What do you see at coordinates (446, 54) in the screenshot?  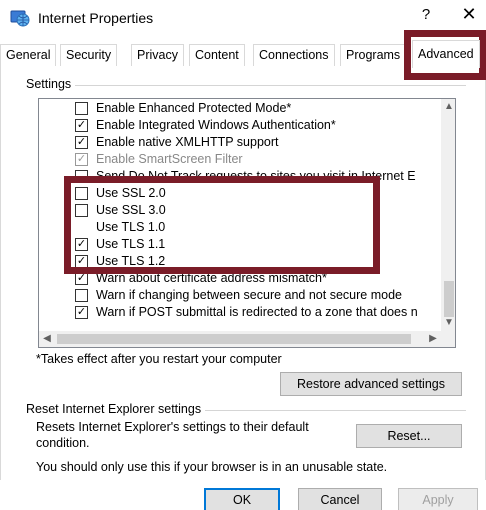 I see `tab-advanced: Advanced` at bounding box center [446, 54].